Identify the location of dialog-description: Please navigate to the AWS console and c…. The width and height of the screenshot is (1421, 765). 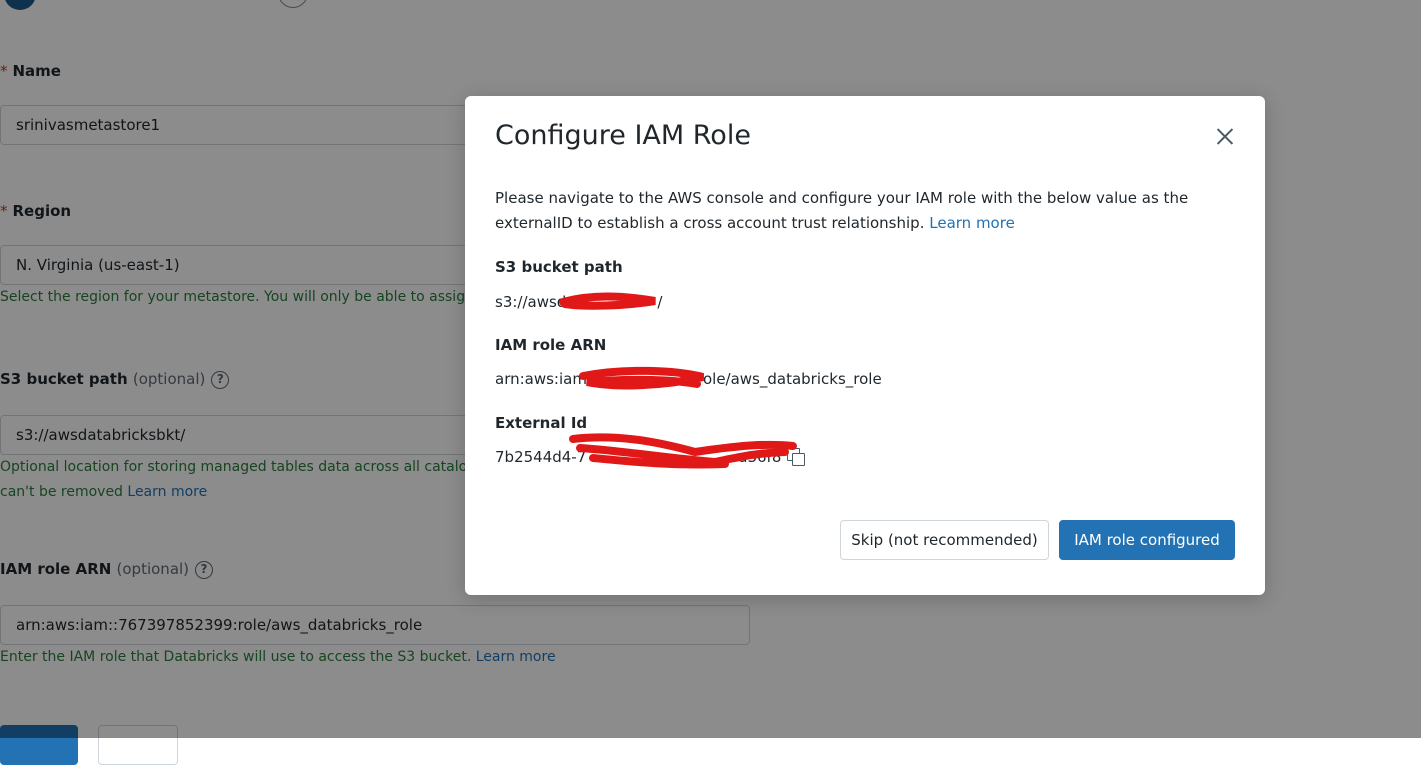
(842, 210).